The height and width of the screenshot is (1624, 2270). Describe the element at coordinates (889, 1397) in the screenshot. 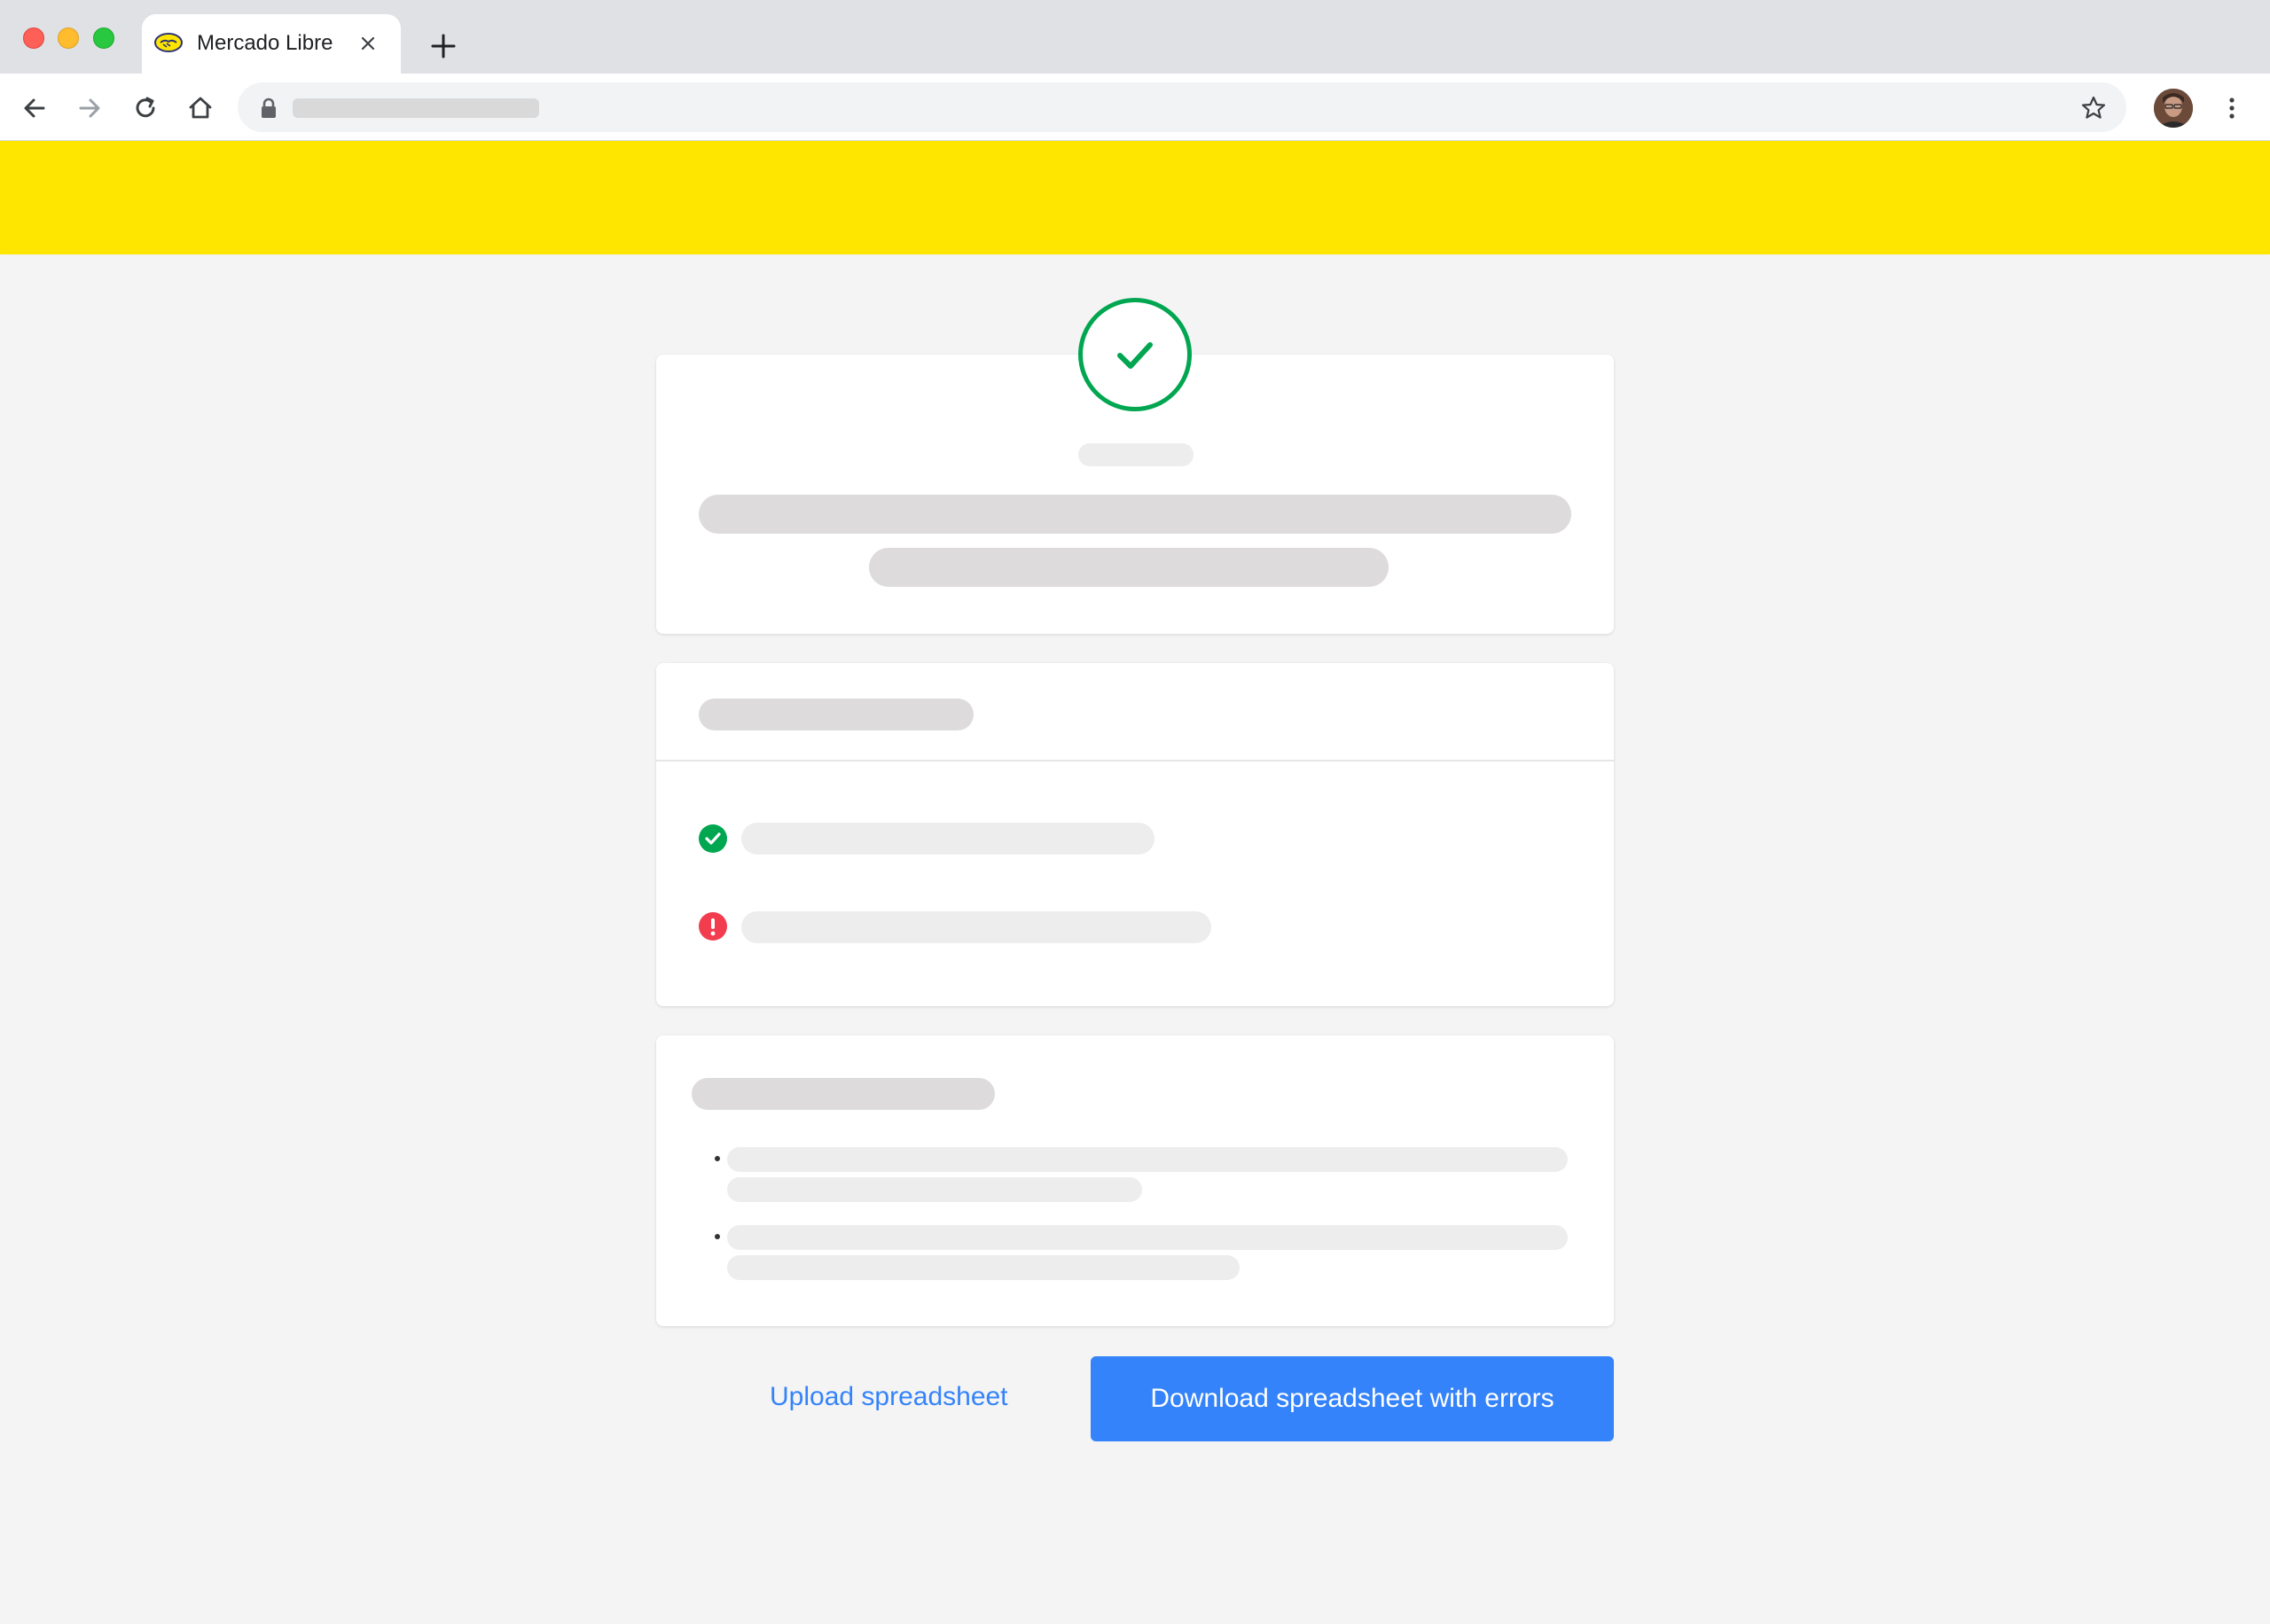

I see `upload-spreadsheet-link: Upload spreadsheet` at that location.